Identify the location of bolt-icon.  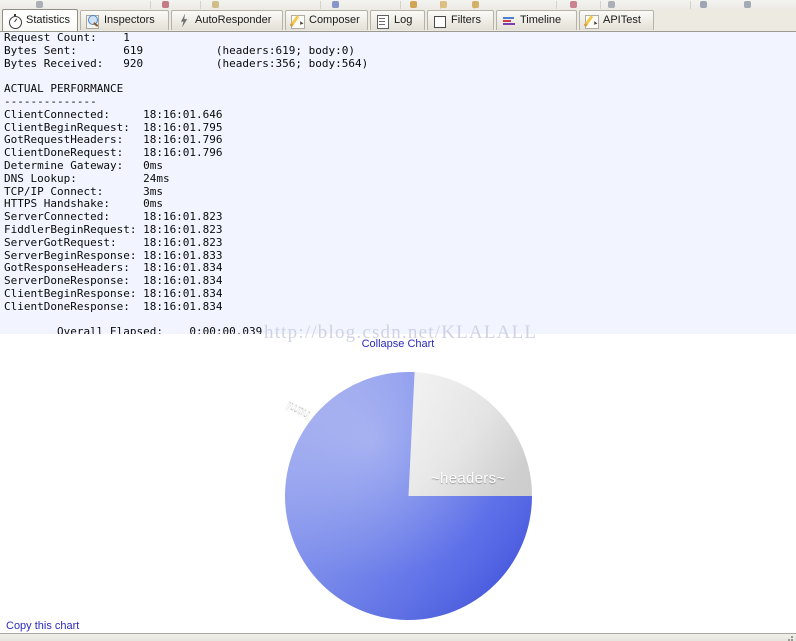
(184, 20).